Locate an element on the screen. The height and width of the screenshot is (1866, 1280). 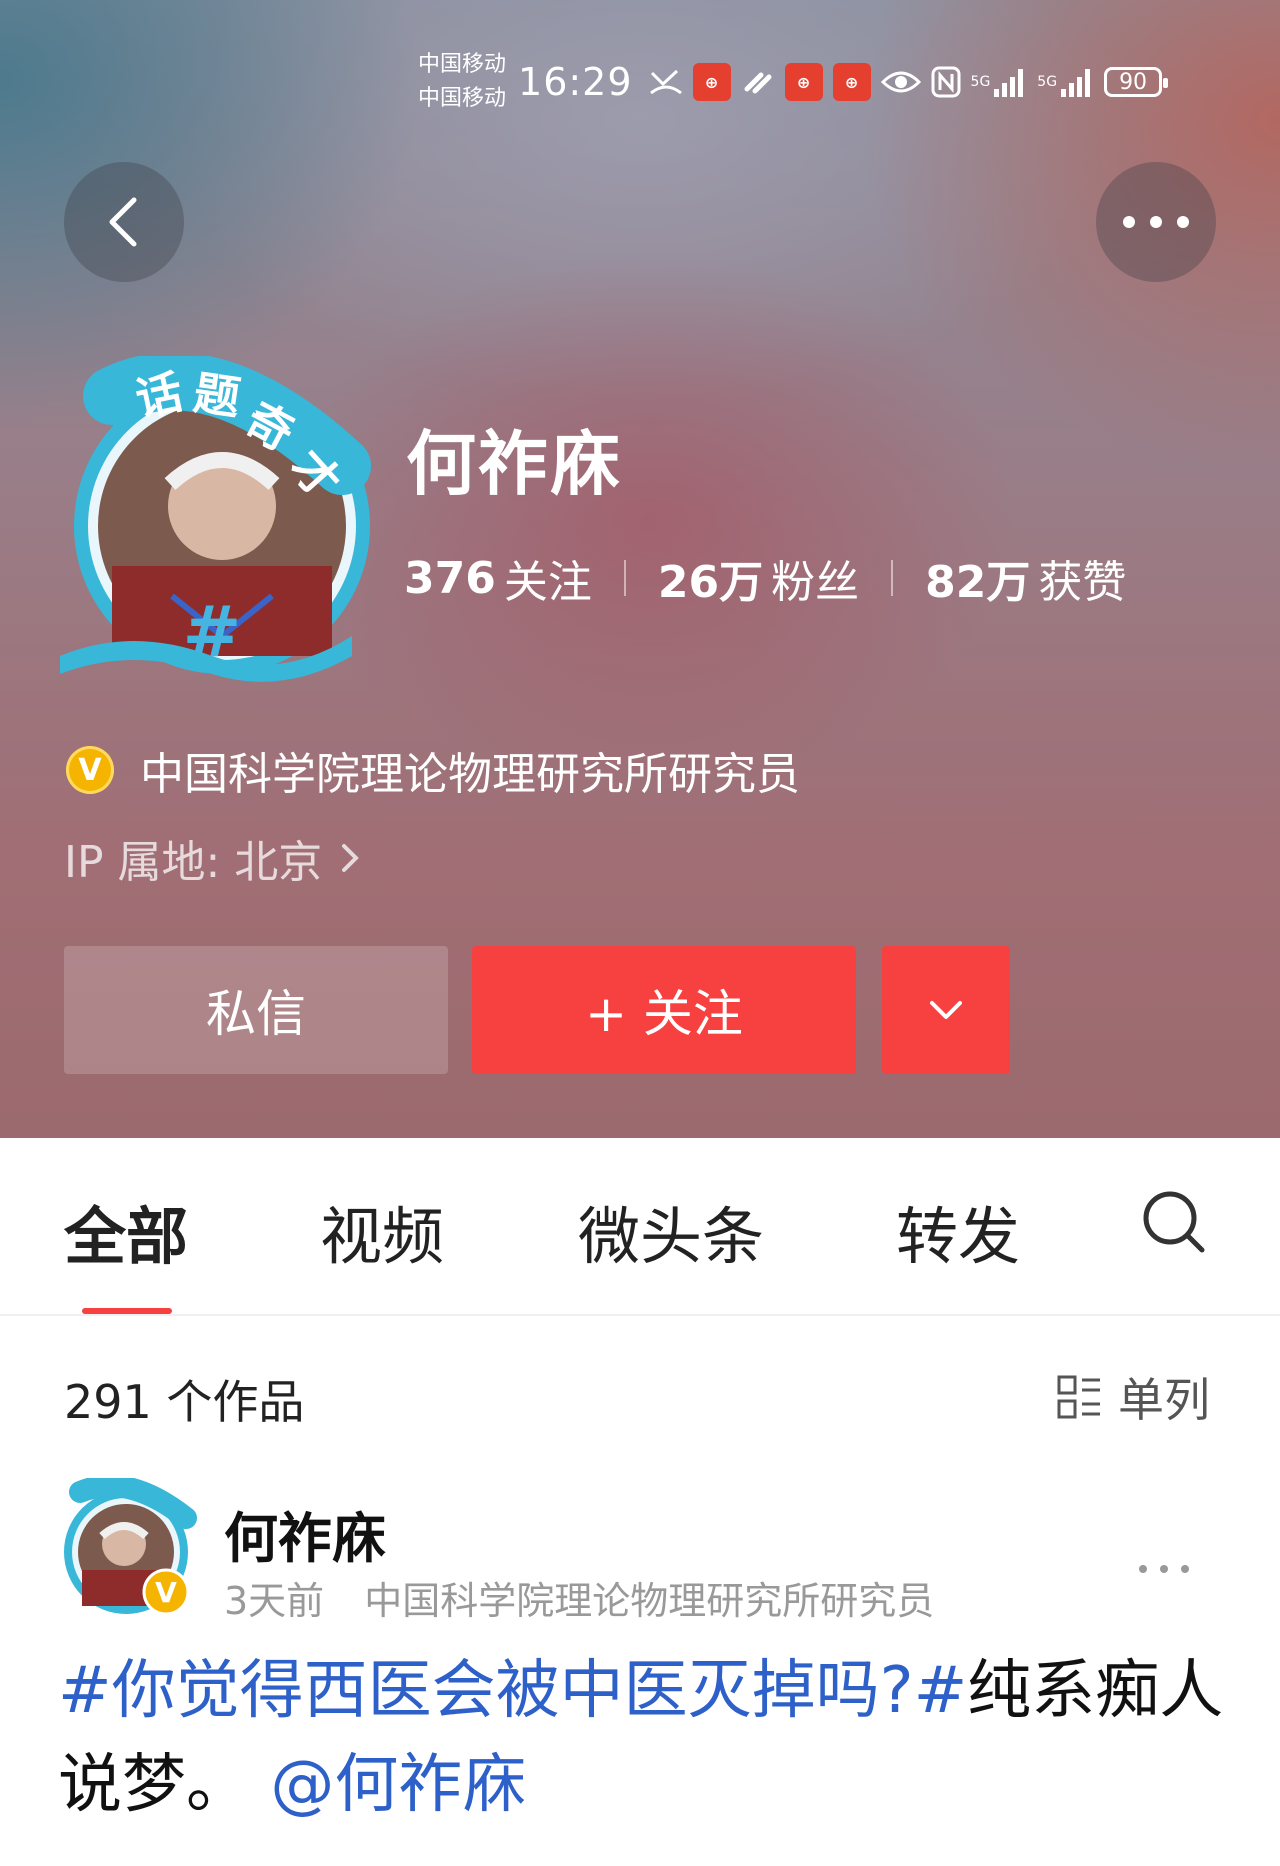
carrier-names: 中国移动 中国移动 is located at coordinates (462, 82).